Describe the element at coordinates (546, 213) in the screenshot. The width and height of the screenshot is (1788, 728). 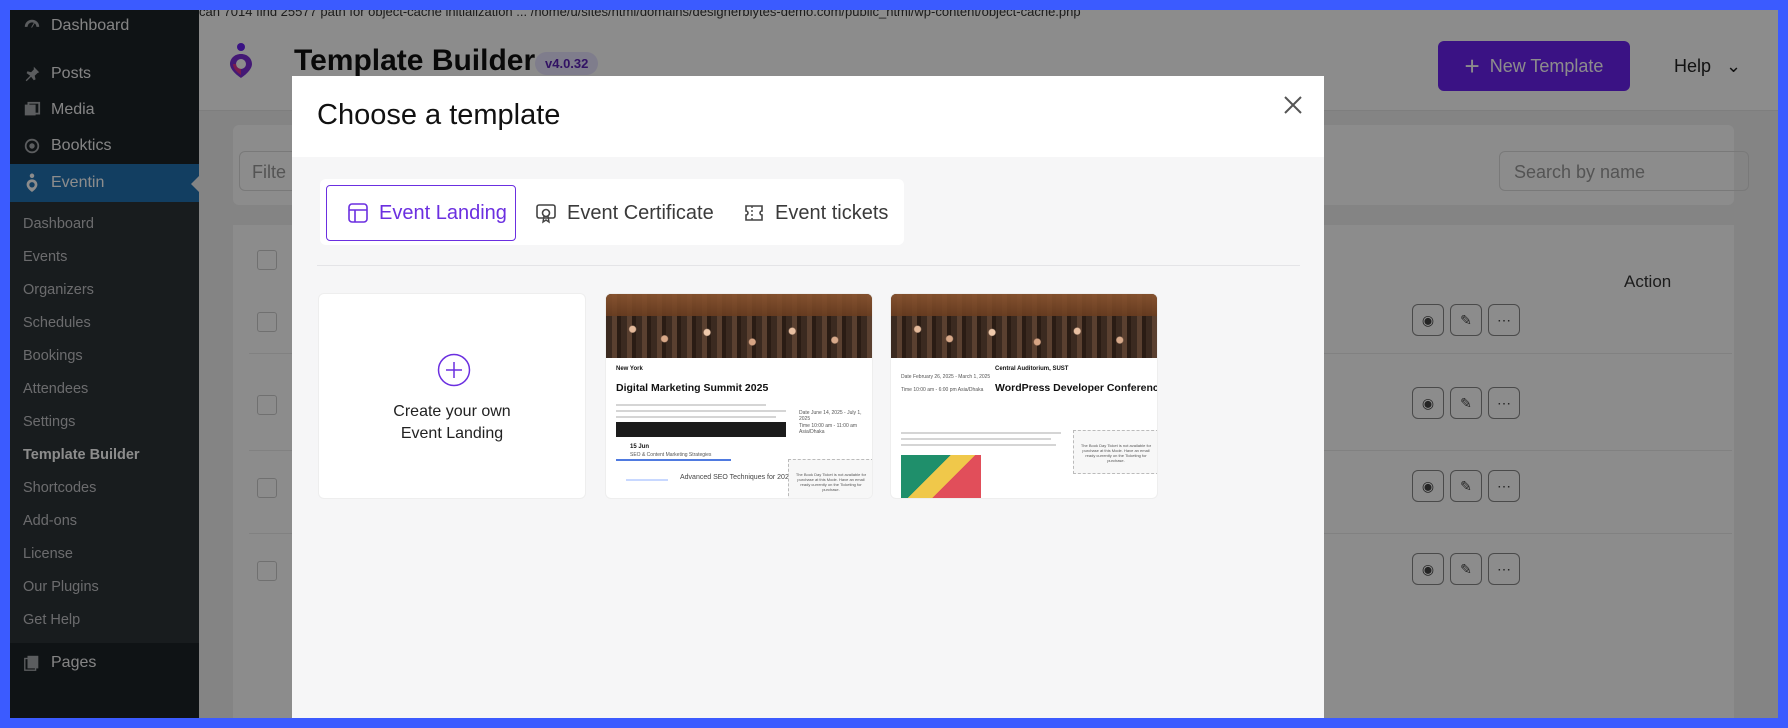
I see `certificate-icon` at that location.